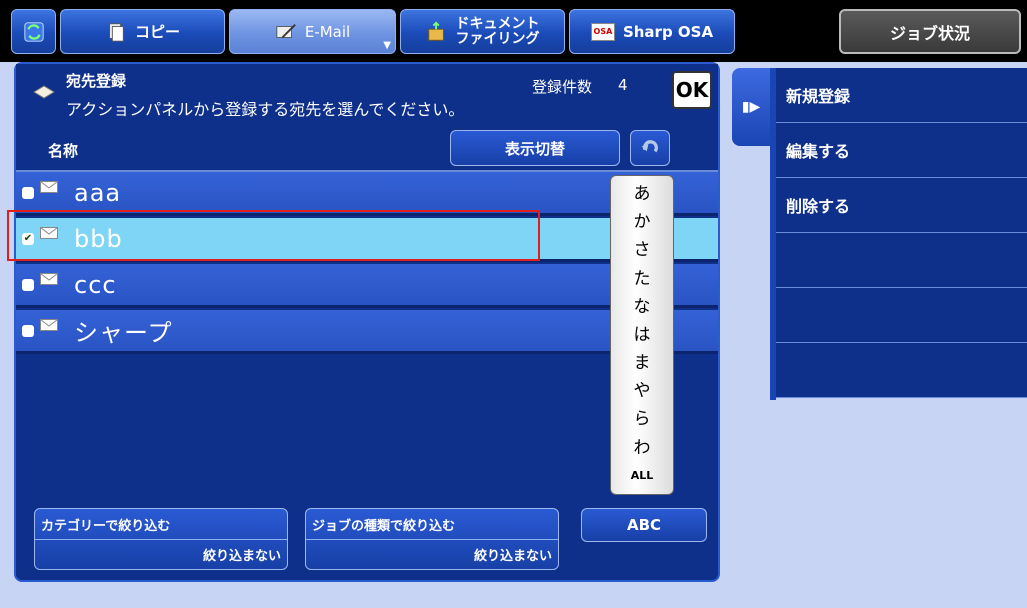  I want to click on home-refresh-icon, so click(33, 31).